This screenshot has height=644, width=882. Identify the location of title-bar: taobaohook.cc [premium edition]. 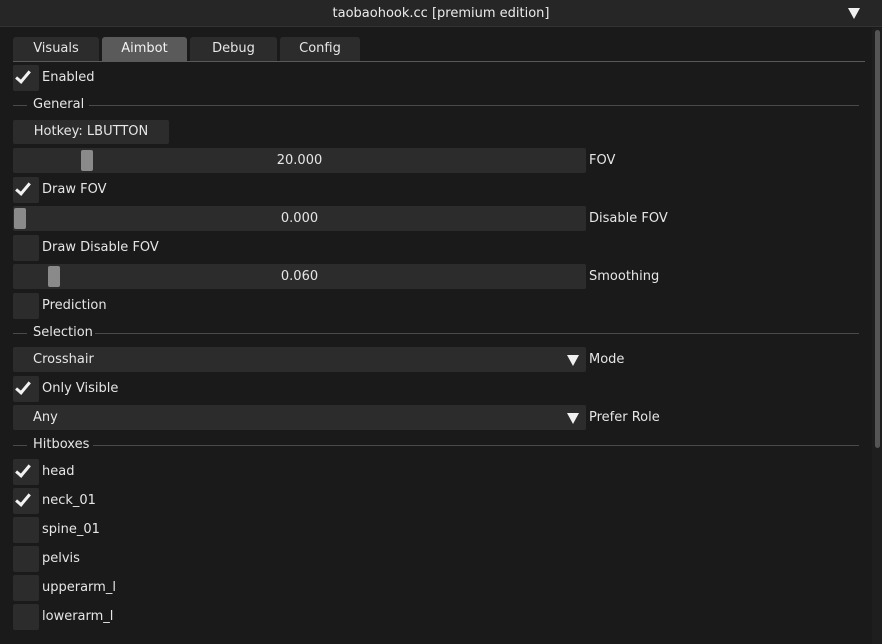
(441, 13).